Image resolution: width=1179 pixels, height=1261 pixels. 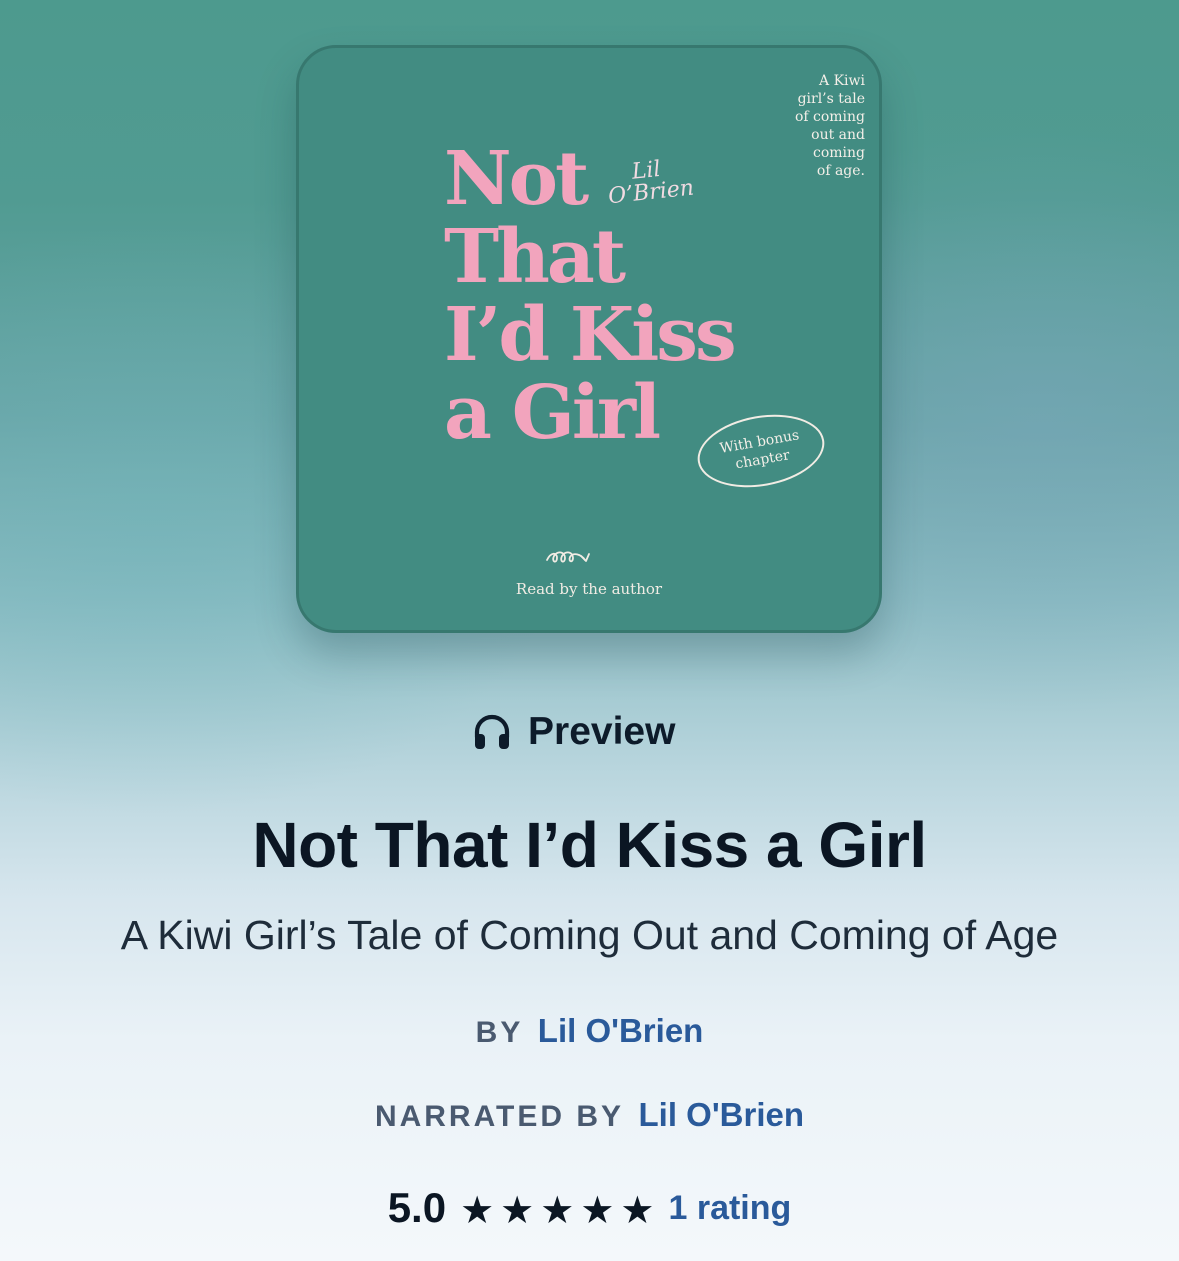 I want to click on narrator-byline: NARRATED BY Lil O'Brien, so click(x=589, y=1115).